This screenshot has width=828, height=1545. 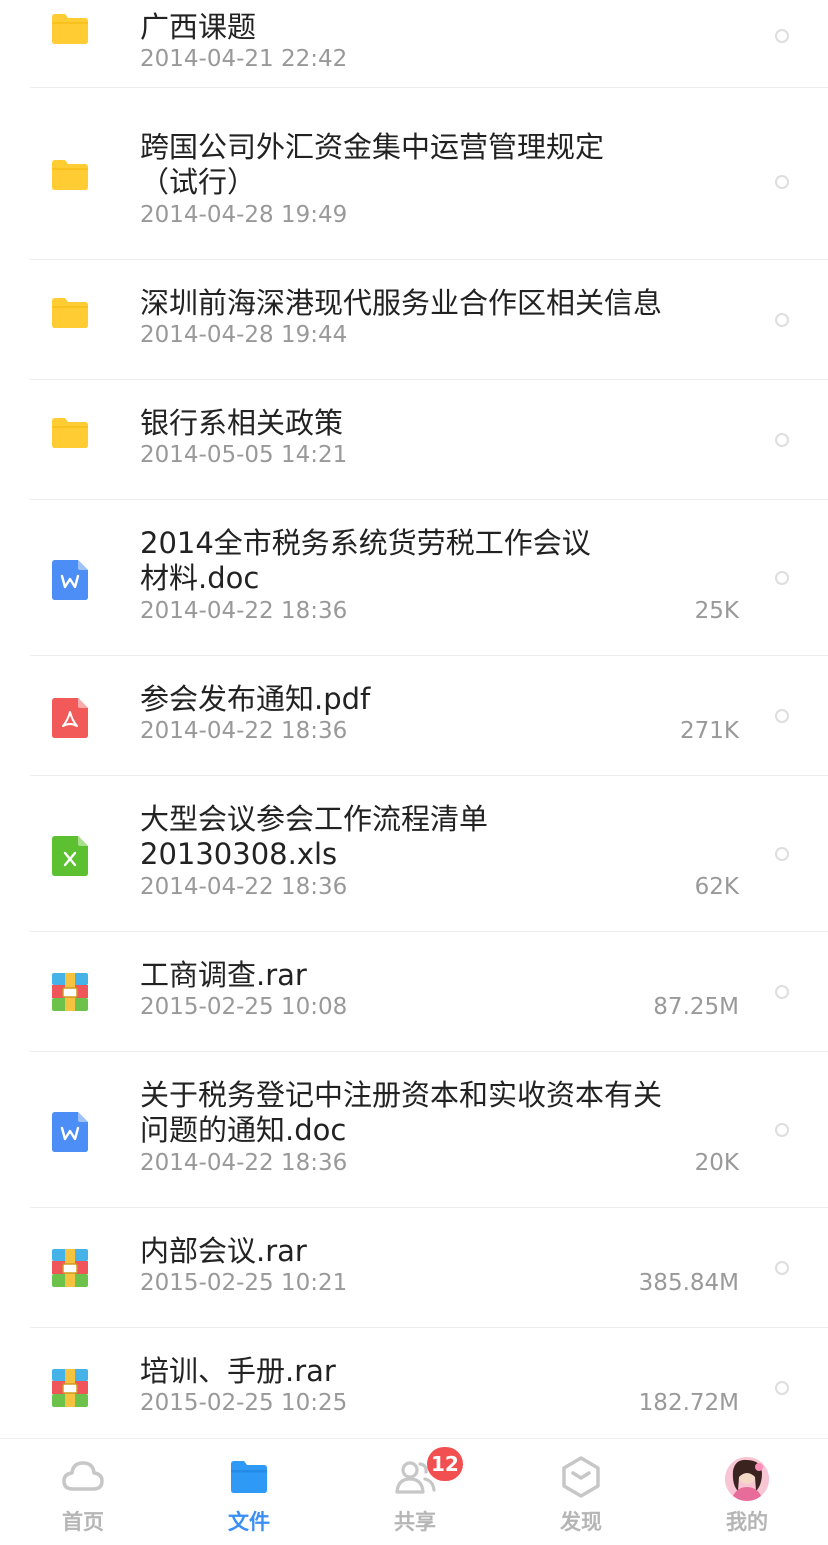 I want to click on file-name: 工商调查.rar, so click(x=223, y=975).